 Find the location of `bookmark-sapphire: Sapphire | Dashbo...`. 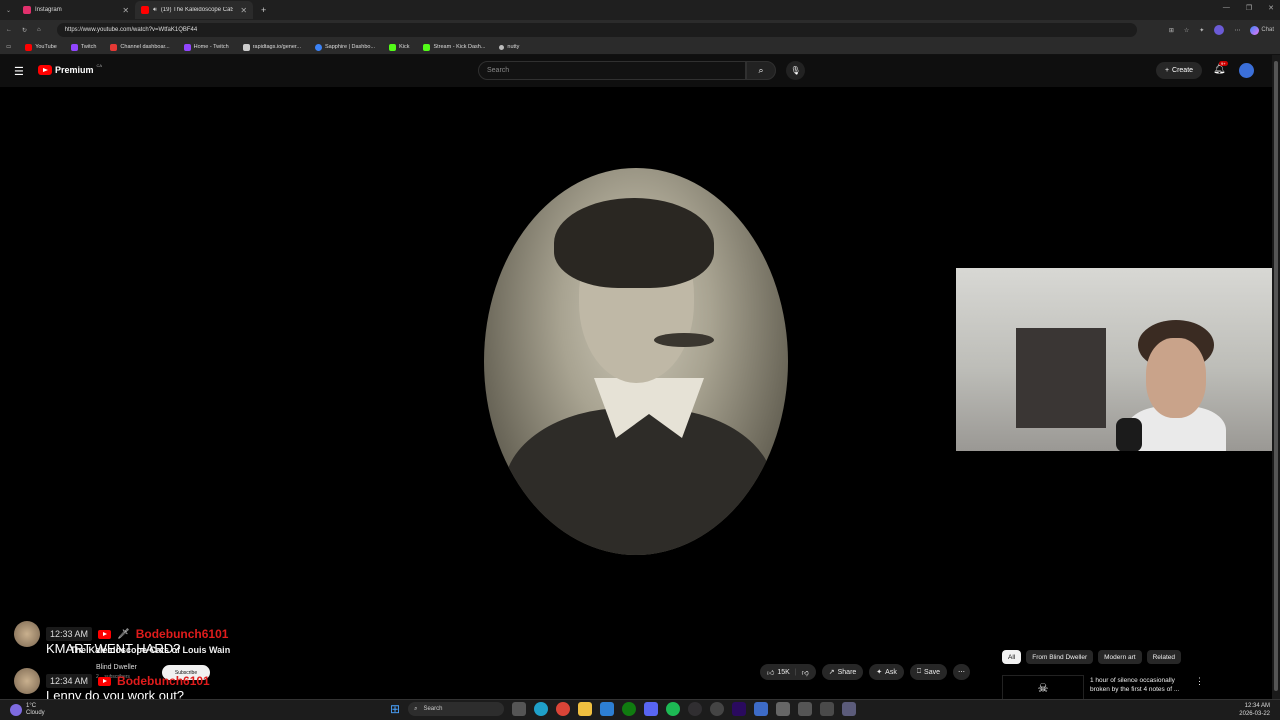

bookmark-sapphire: Sapphire | Dashbo... is located at coordinates (345, 47).